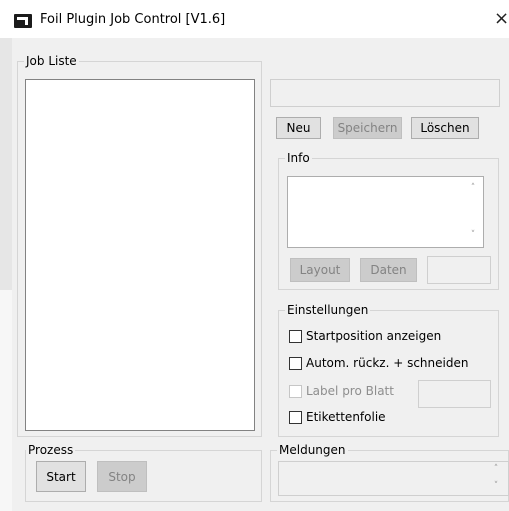 Image resolution: width=509 pixels, height=511 pixels. What do you see at coordinates (51, 61) in the screenshot?
I see `job-list-legend: Job Liste` at bounding box center [51, 61].